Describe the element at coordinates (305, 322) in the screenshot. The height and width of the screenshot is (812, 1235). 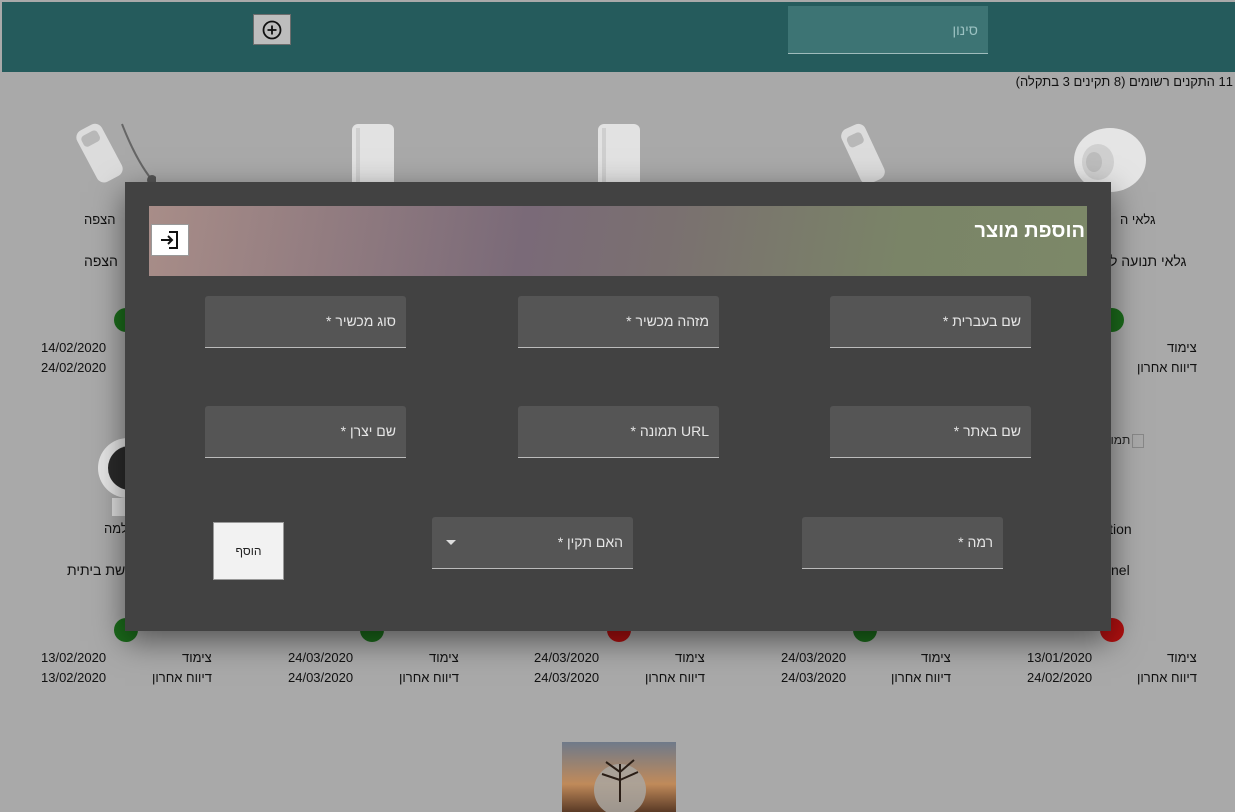
I see `device-type-field: סוג מכשיר *` at that location.